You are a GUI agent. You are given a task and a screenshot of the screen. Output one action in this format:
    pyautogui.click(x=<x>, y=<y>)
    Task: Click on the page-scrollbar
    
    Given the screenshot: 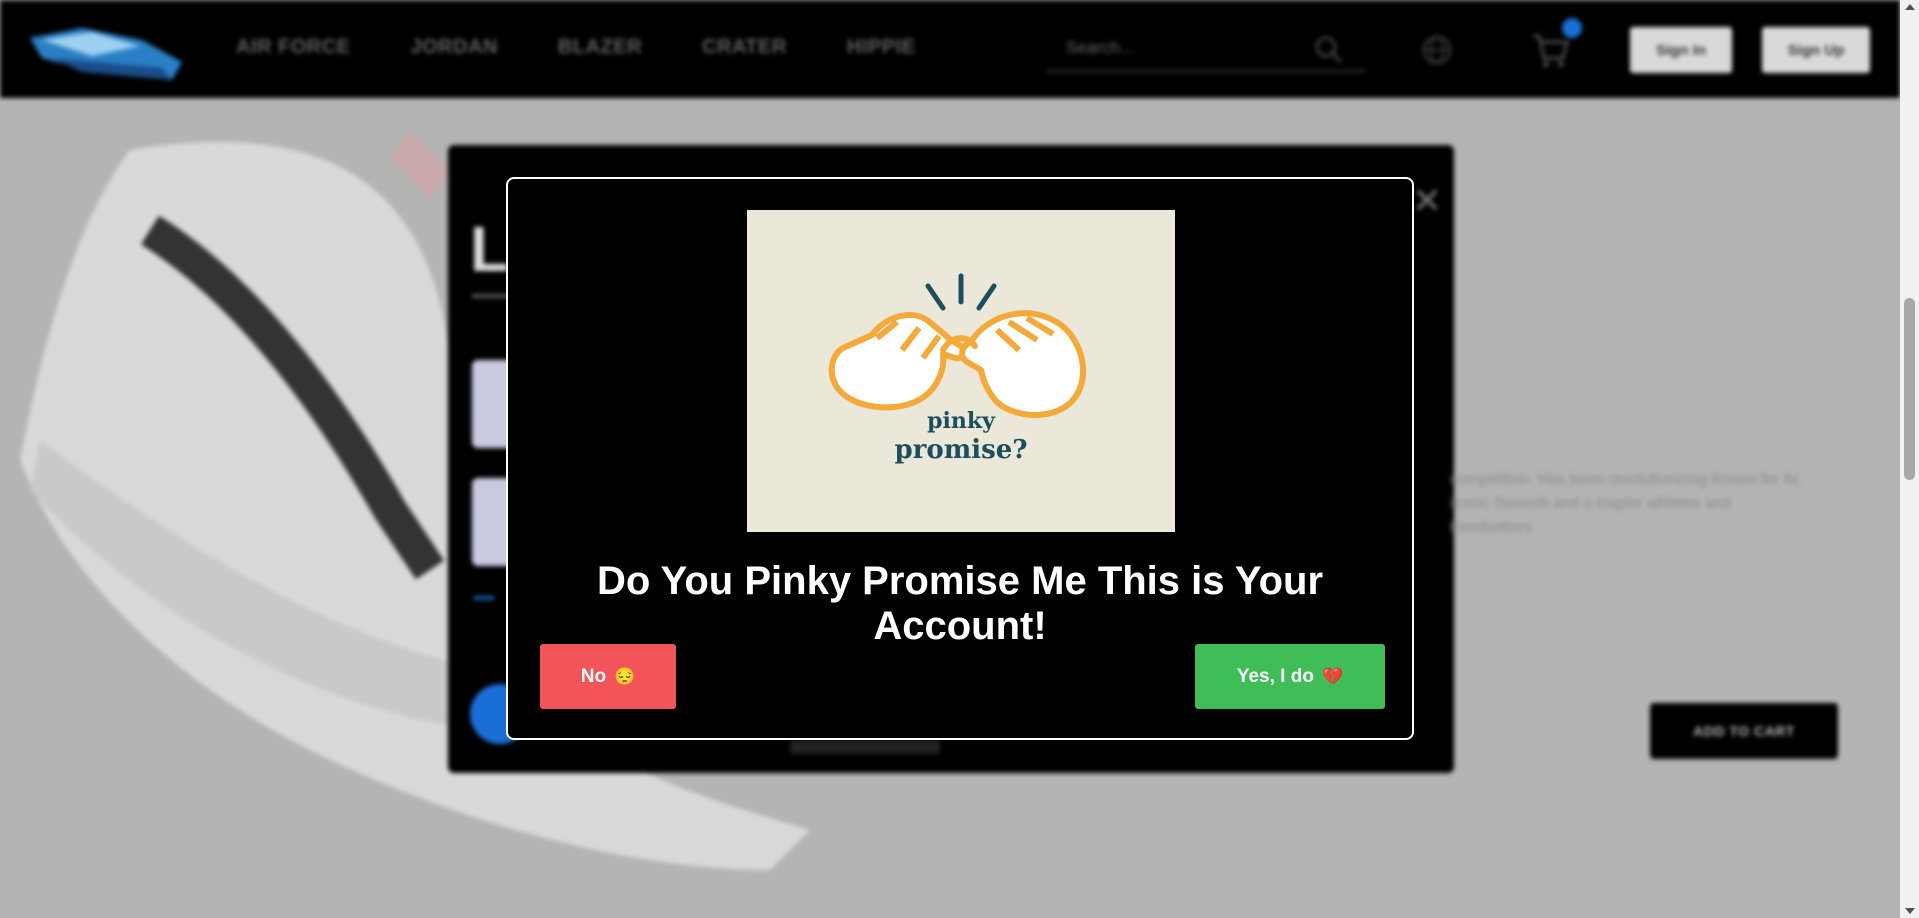 What is the action you would take?
    pyautogui.click(x=1909, y=459)
    